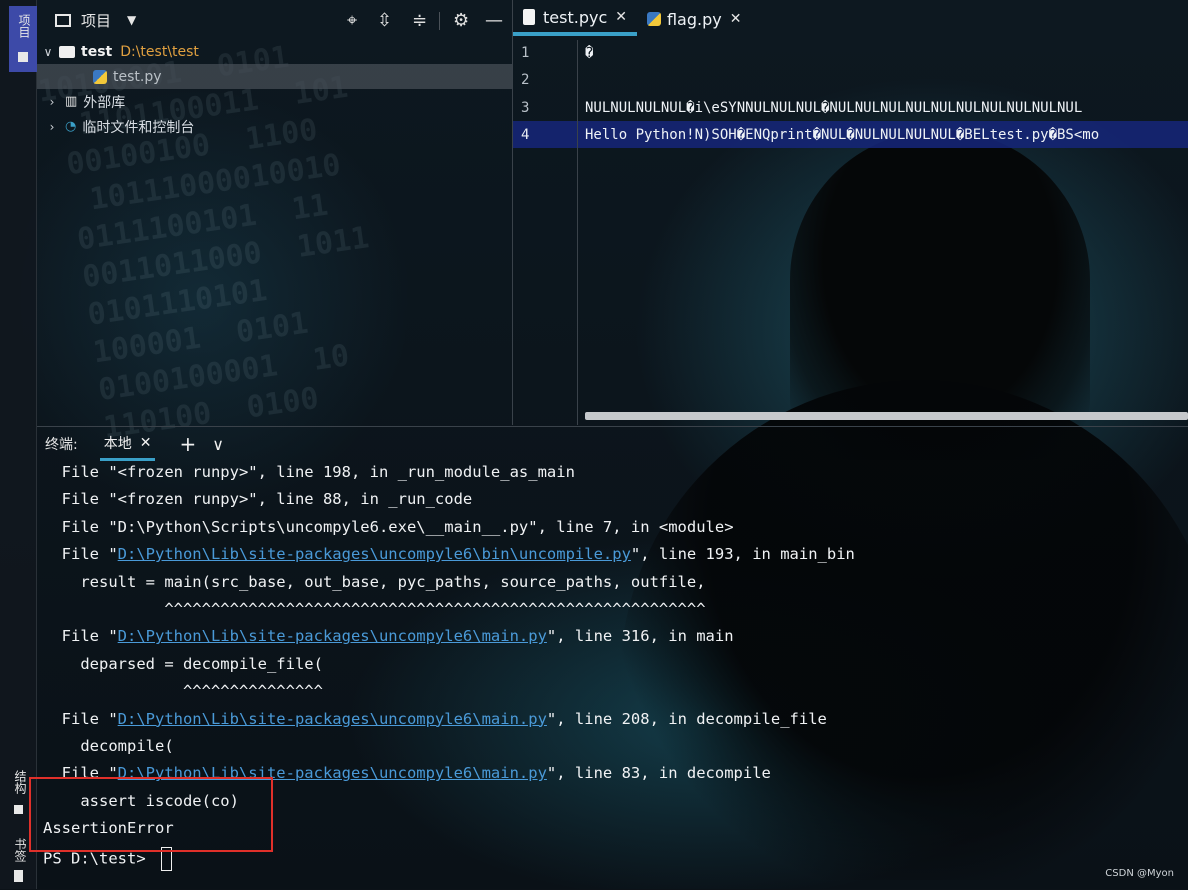 The image size is (1188, 890). What do you see at coordinates (886, 53) in the screenshot?
I see `code-line: �` at bounding box center [886, 53].